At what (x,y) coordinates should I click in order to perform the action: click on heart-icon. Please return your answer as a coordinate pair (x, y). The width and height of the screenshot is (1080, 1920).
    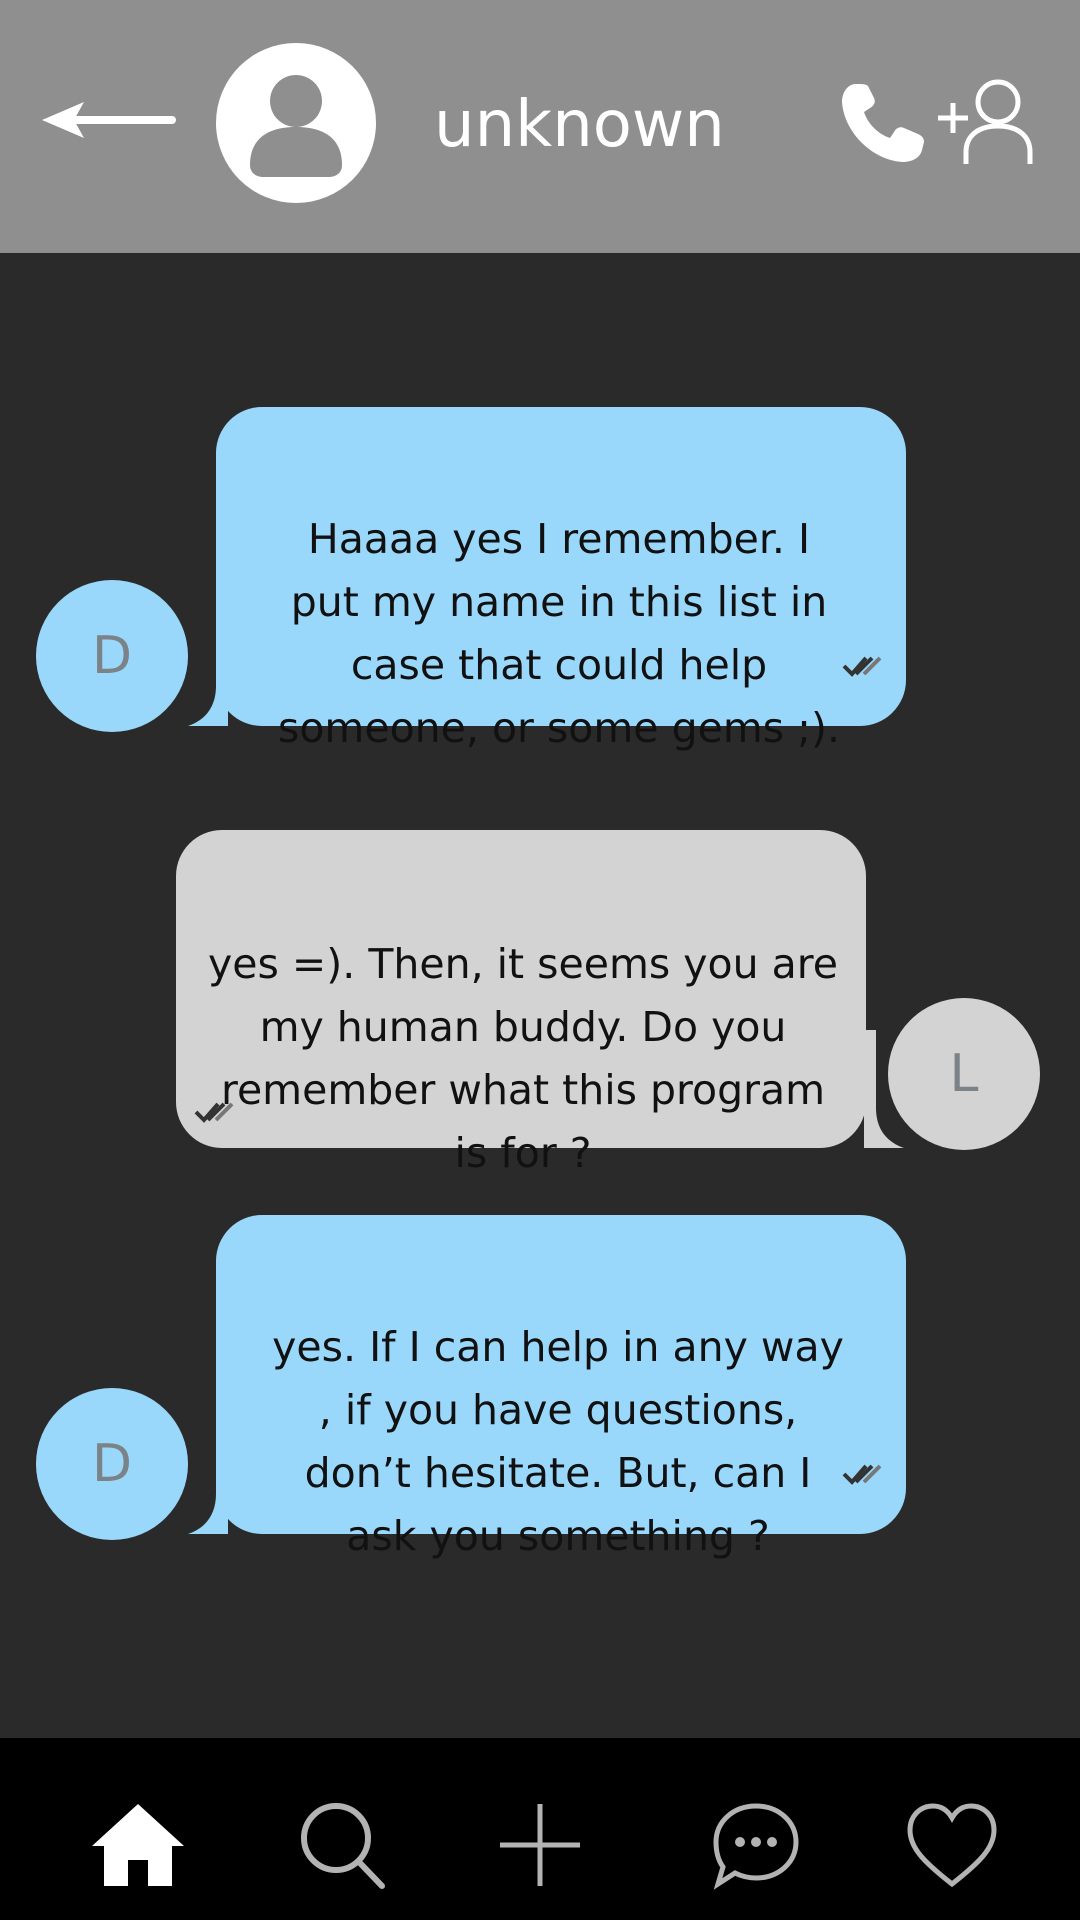
    Looking at the image, I should click on (952, 1845).